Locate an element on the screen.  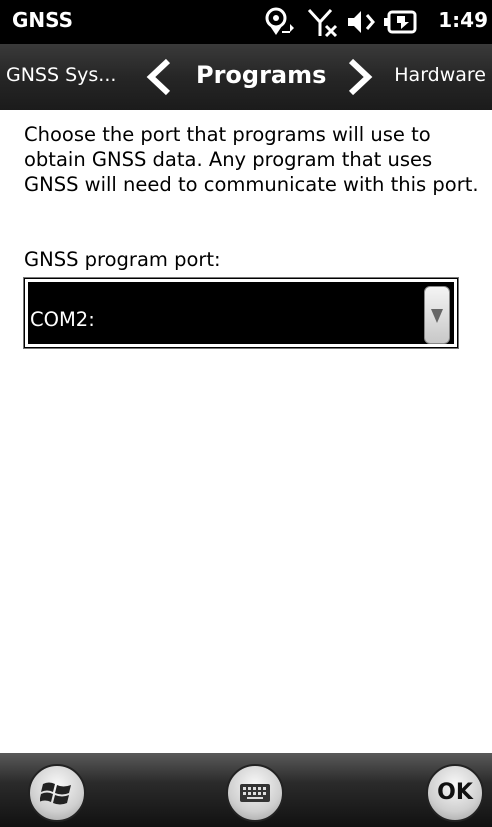
port-select-value: COM2: is located at coordinates (62, 319).